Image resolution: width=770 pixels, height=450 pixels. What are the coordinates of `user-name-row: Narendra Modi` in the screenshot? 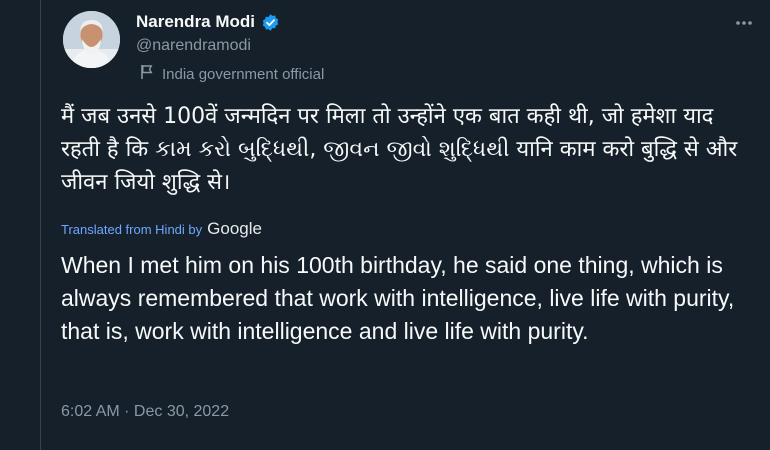 It's located at (208, 22).